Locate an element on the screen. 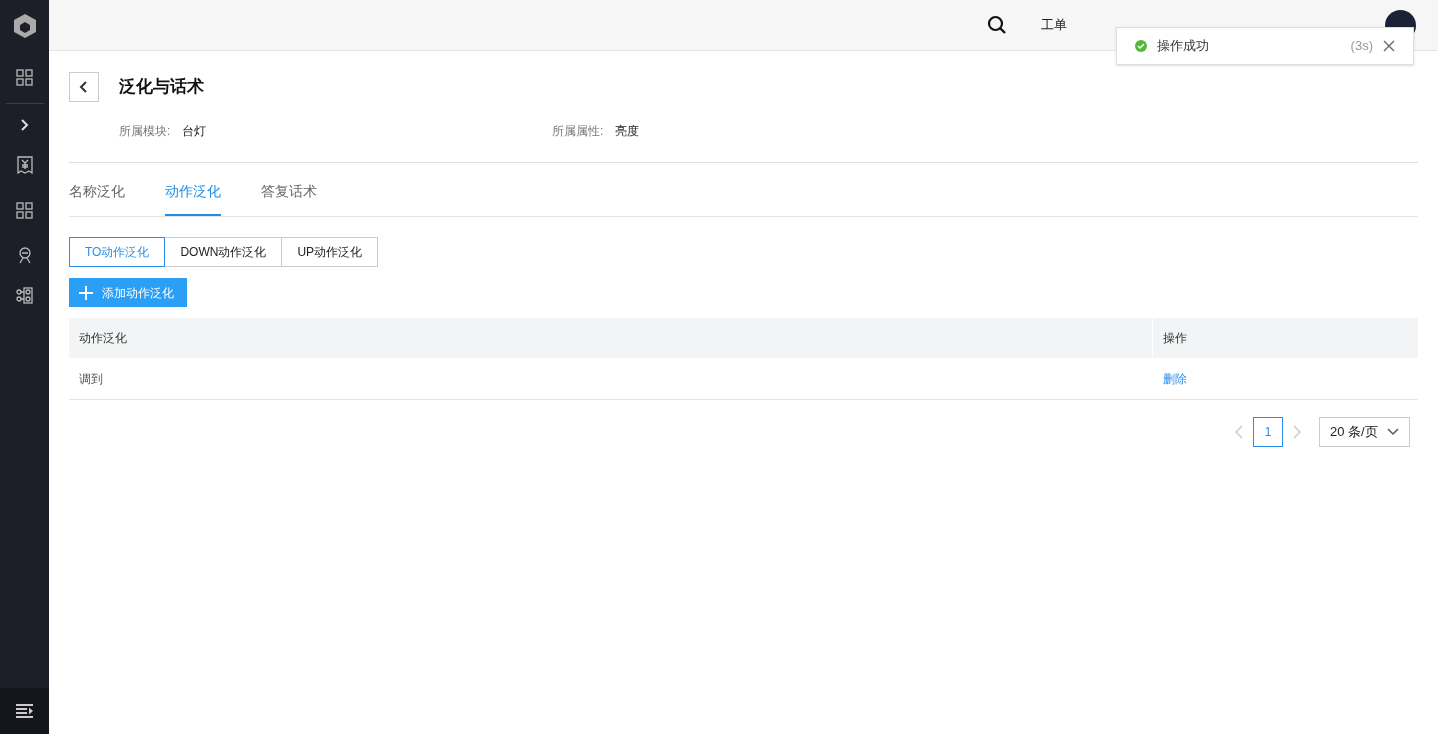  column-header: 动作泛化 is located at coordinates (611, 338).